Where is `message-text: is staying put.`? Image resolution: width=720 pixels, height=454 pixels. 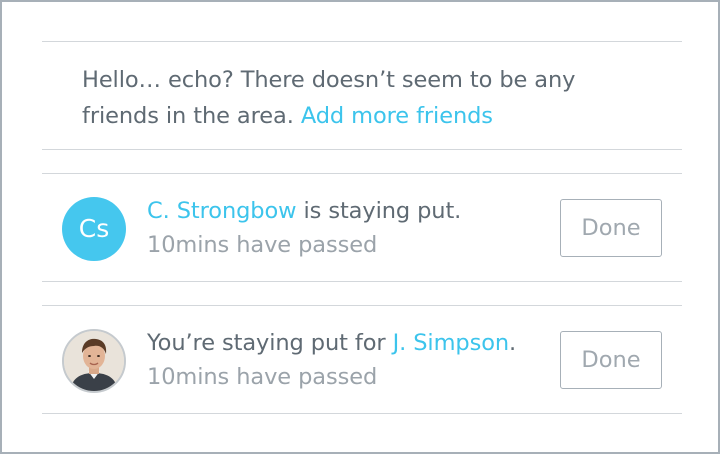
message-text: is staying put. is located at coordinates (379, 211).